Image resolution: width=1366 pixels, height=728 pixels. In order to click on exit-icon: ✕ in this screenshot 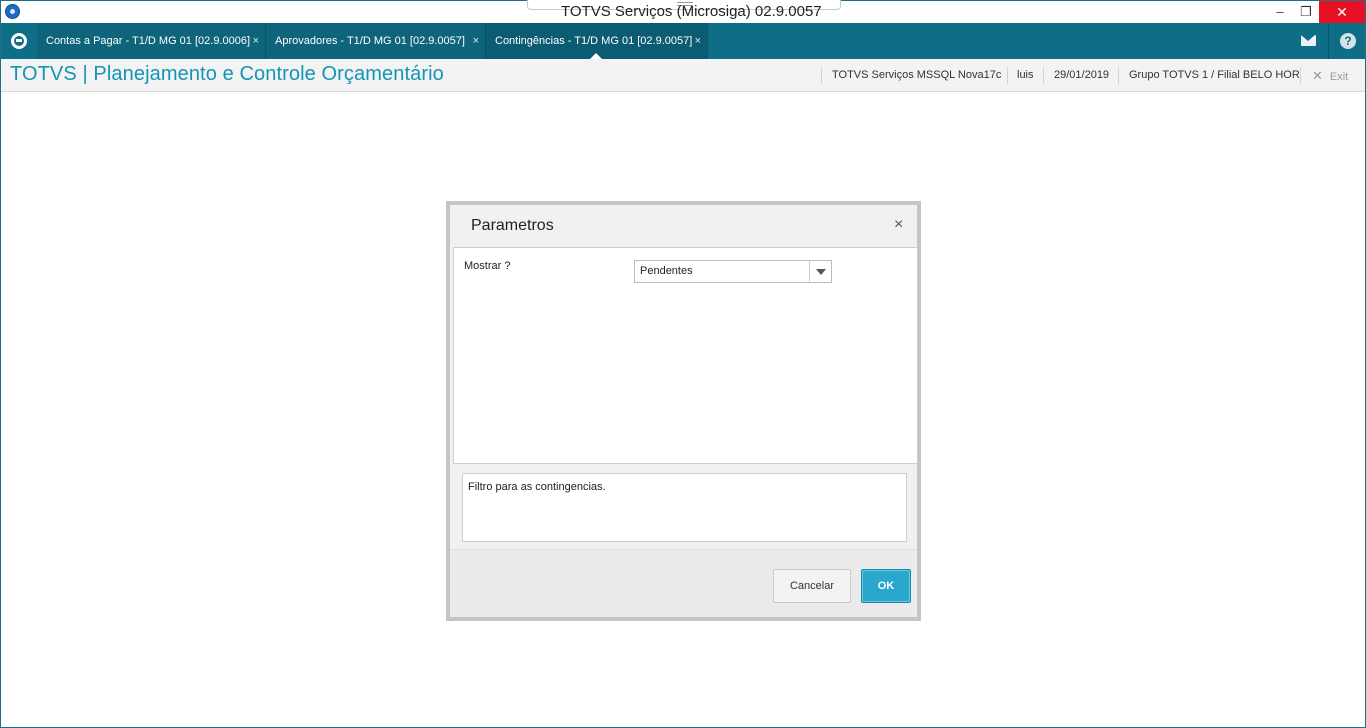, I will do `click(1317, 75)`.